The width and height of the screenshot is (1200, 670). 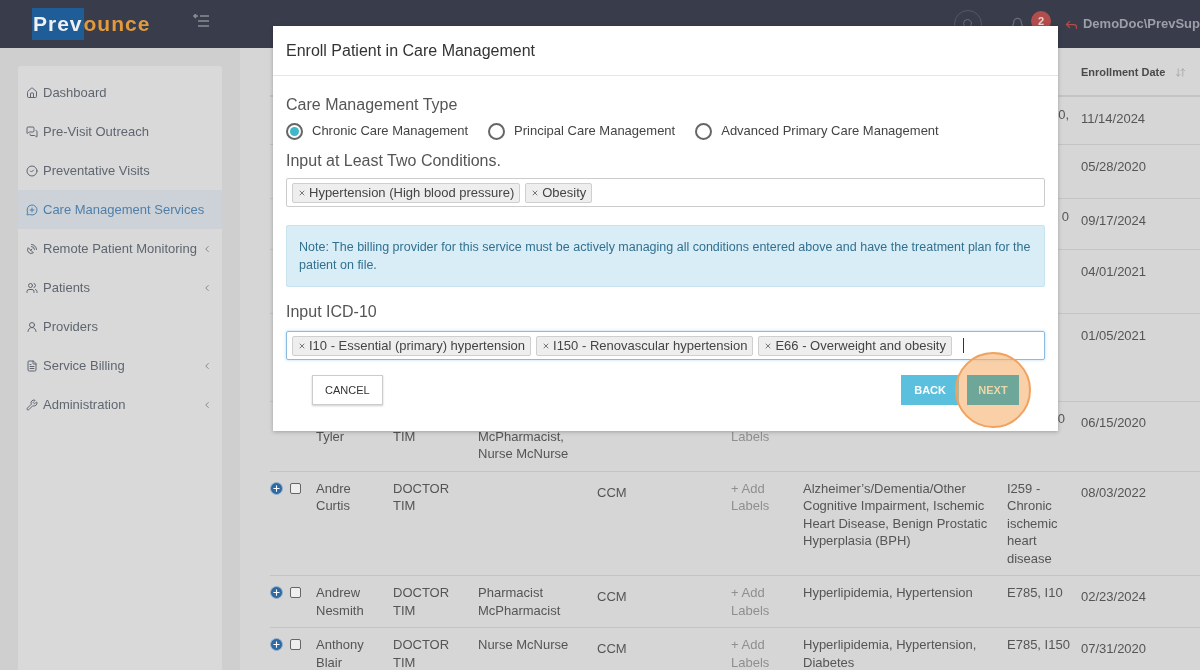 What do you see at coordinates (120, 365) in the screenshot?
I see `sidebar-item: Service Billing` at bounding box center [120, 365].